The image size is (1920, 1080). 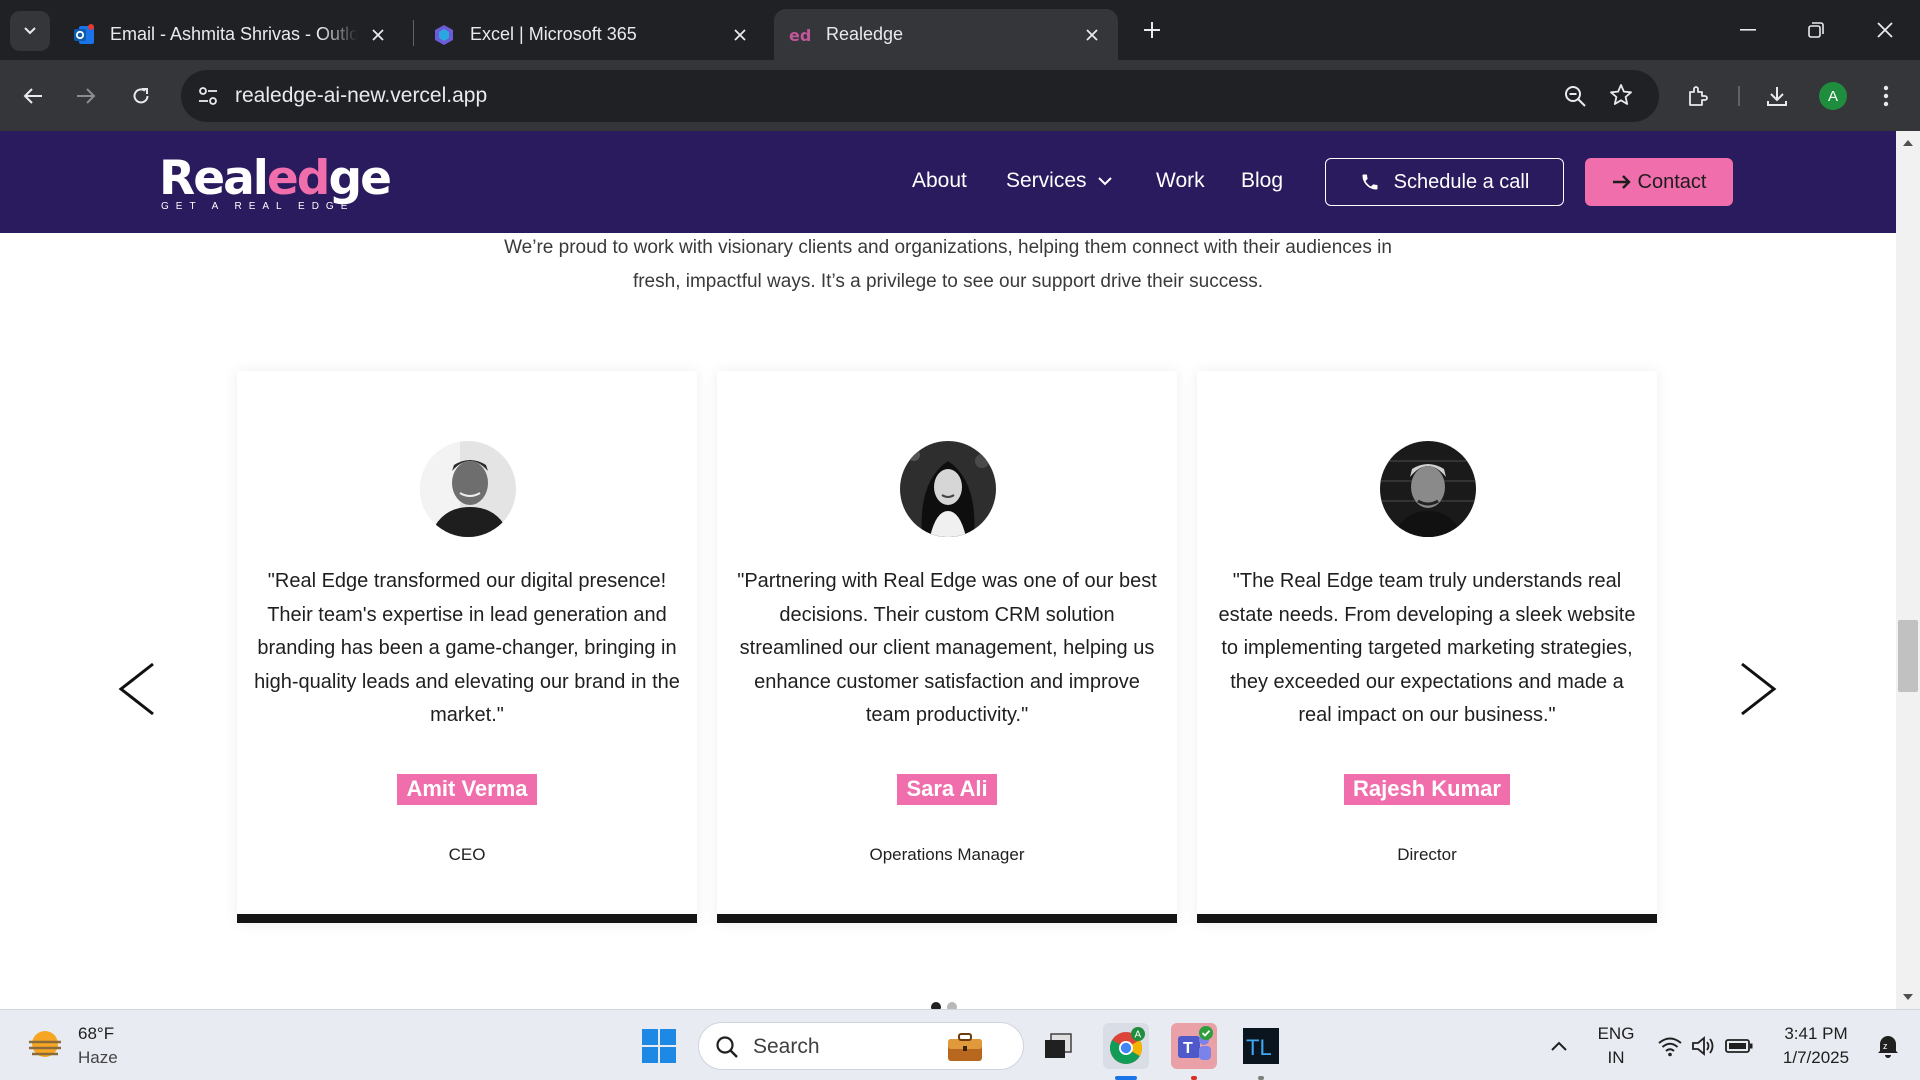 What do you see at coordinates (939, 181) in the screenshot?
I see `nav-about: About` at bounding box center [939, 181].